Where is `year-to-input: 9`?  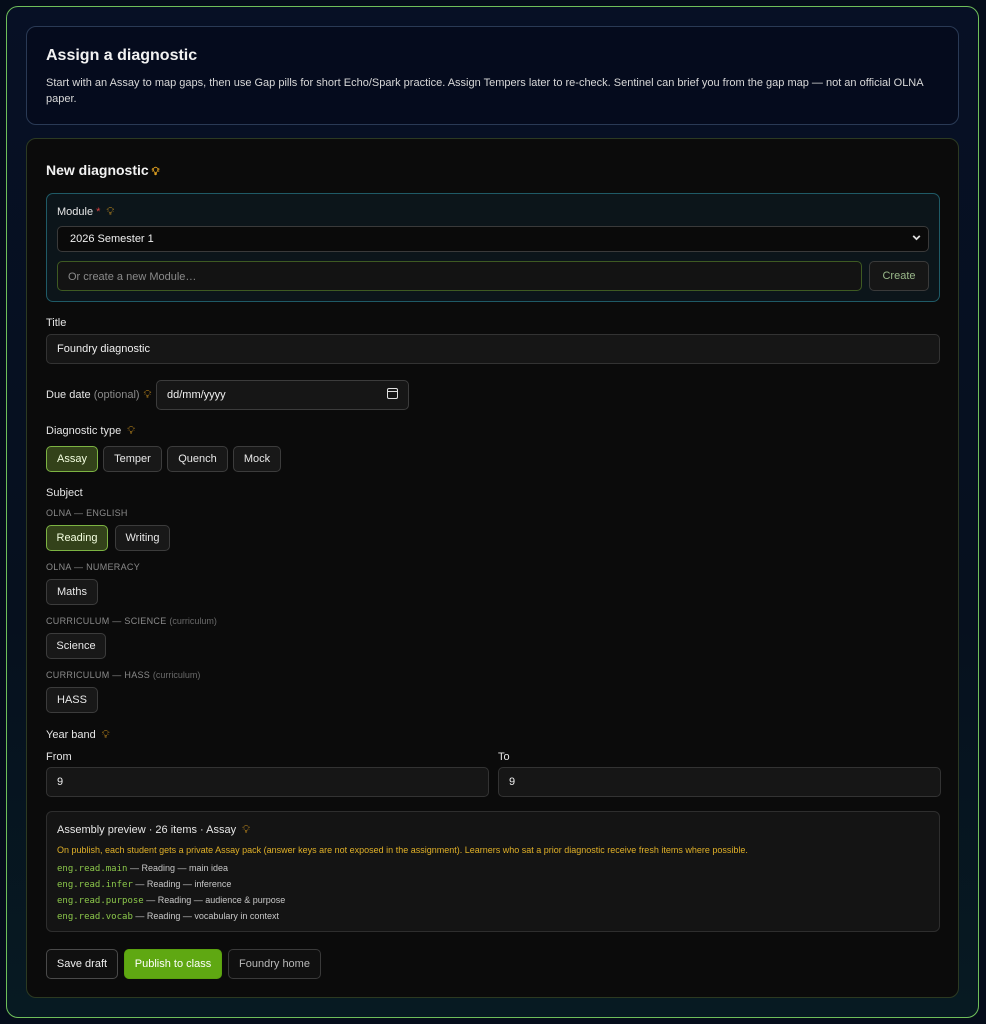 year-to-input: 9 is located at coordinates (719, 782).